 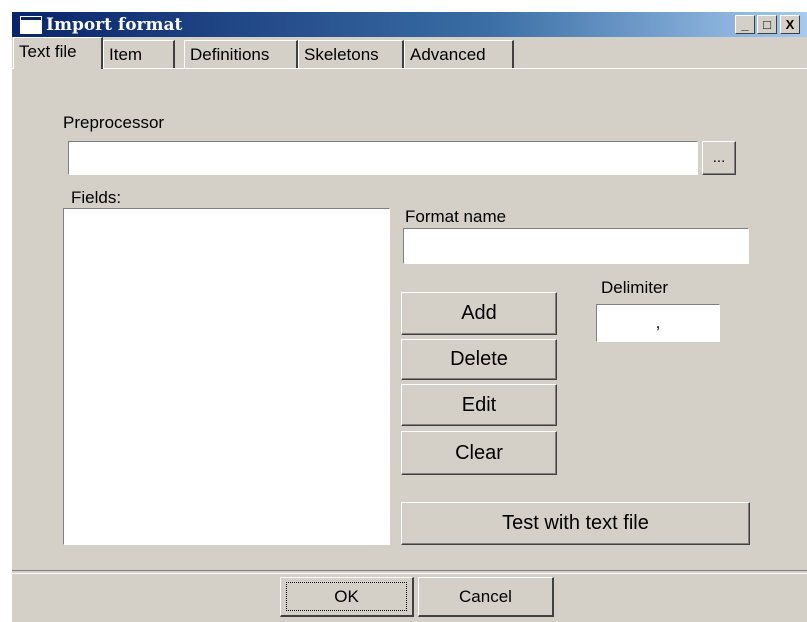 I want to click on window-icon, so click(x=31, y=25).